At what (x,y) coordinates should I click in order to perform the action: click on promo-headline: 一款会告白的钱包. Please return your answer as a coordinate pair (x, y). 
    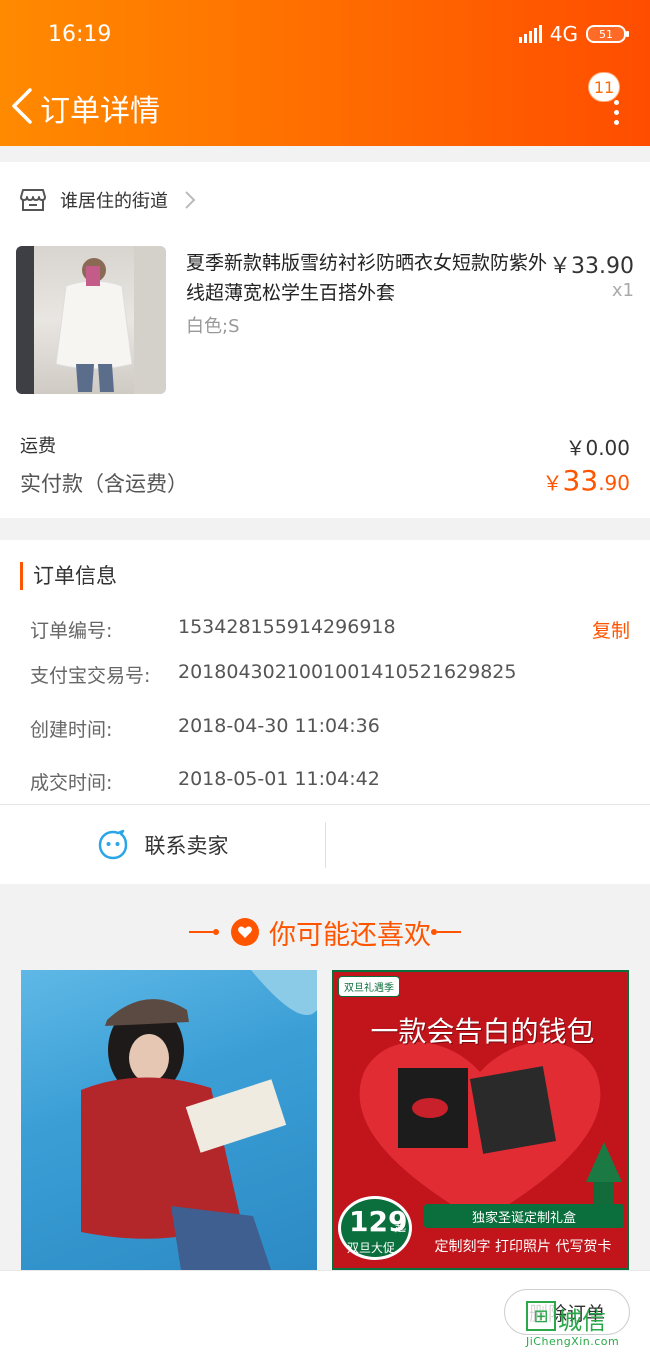
    Looking at the image, I should click on (482, 1031).